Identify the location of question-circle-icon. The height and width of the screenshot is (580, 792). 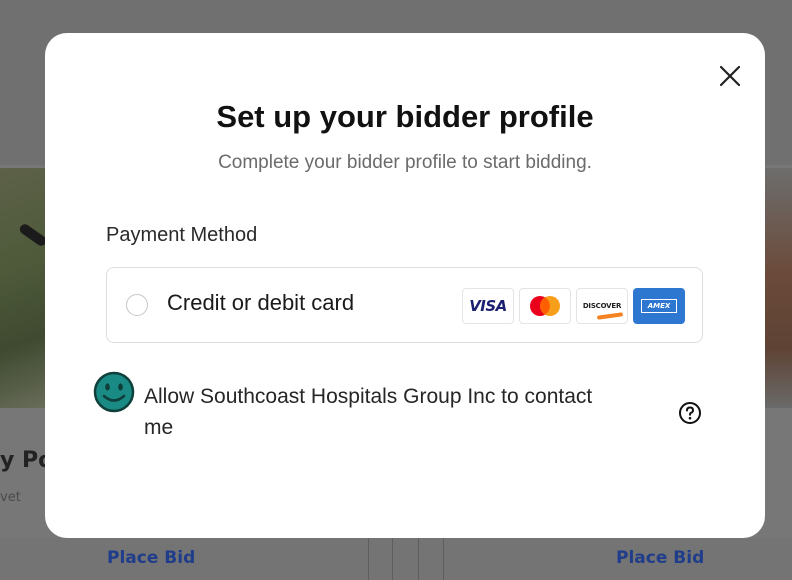
(690, 413).